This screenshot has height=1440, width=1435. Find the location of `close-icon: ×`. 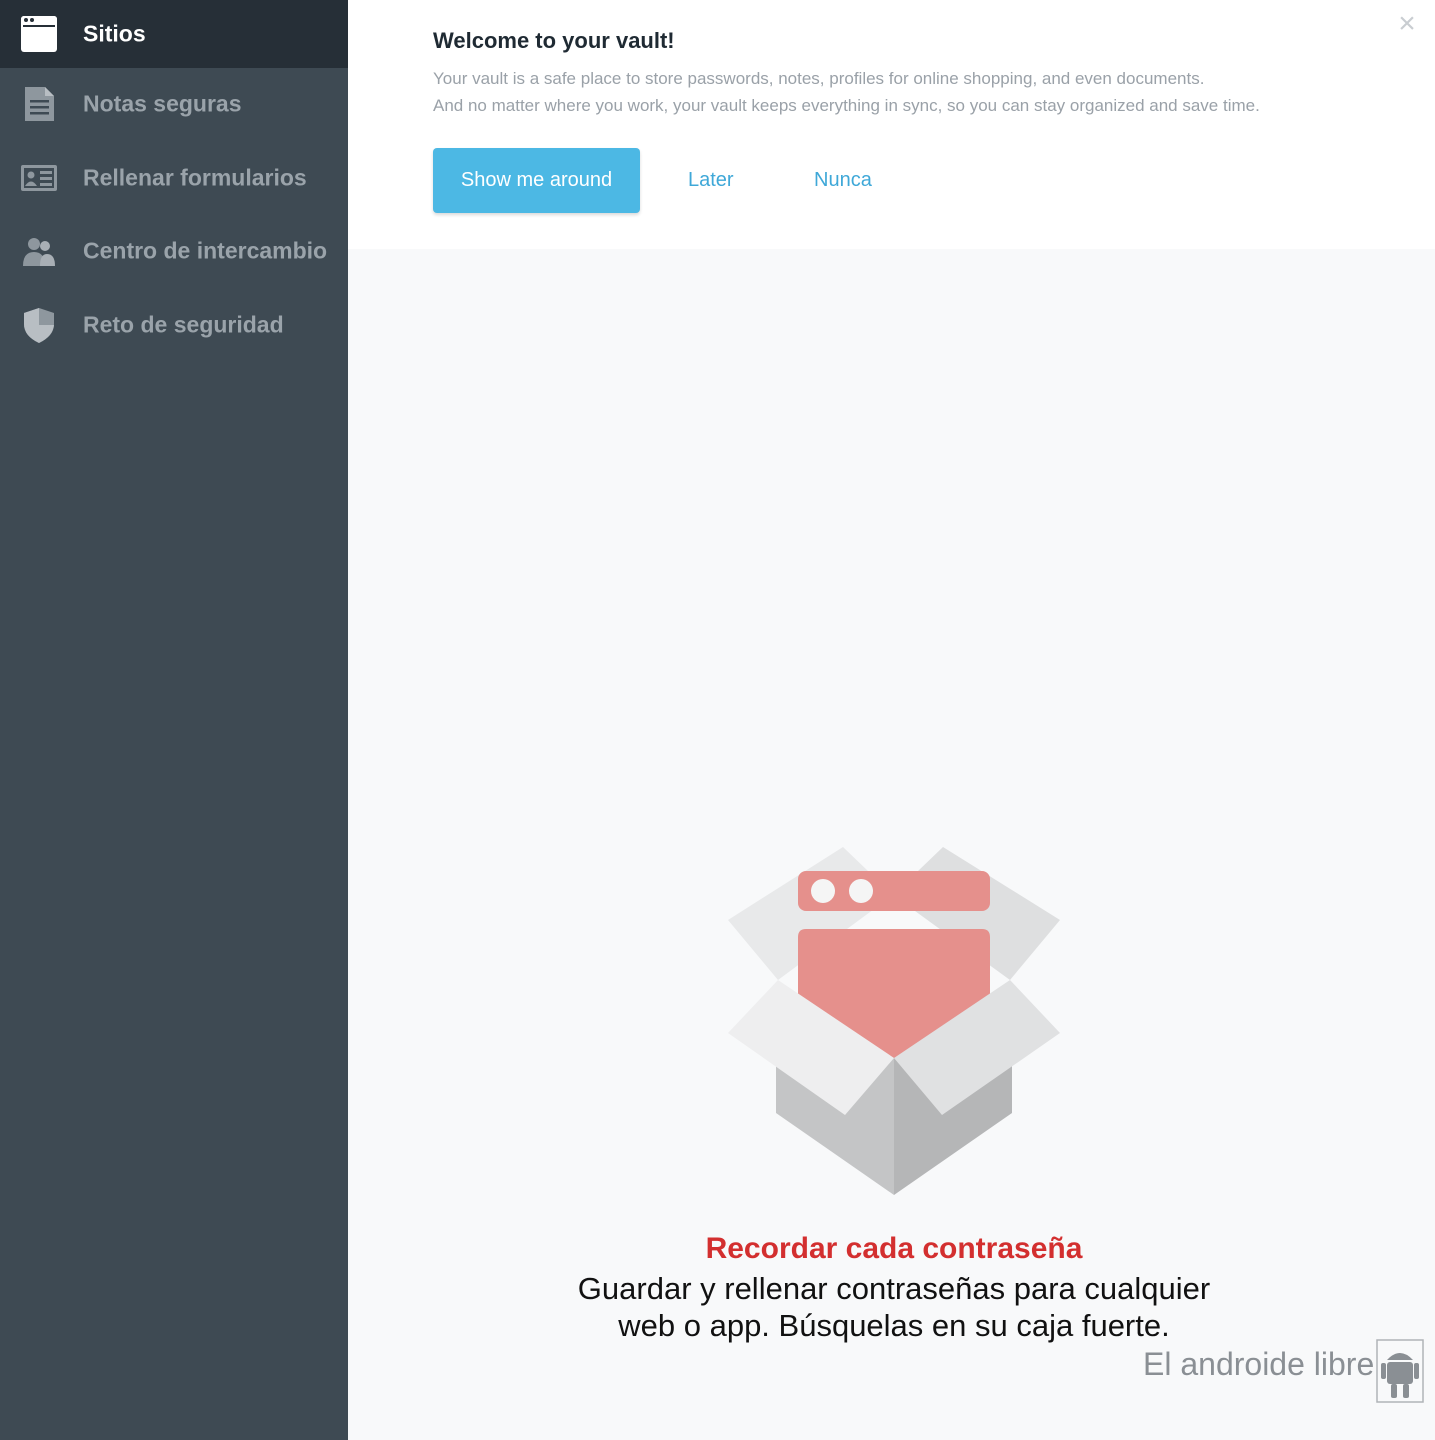

close-icon: × is located at coordinates (1407, 24).